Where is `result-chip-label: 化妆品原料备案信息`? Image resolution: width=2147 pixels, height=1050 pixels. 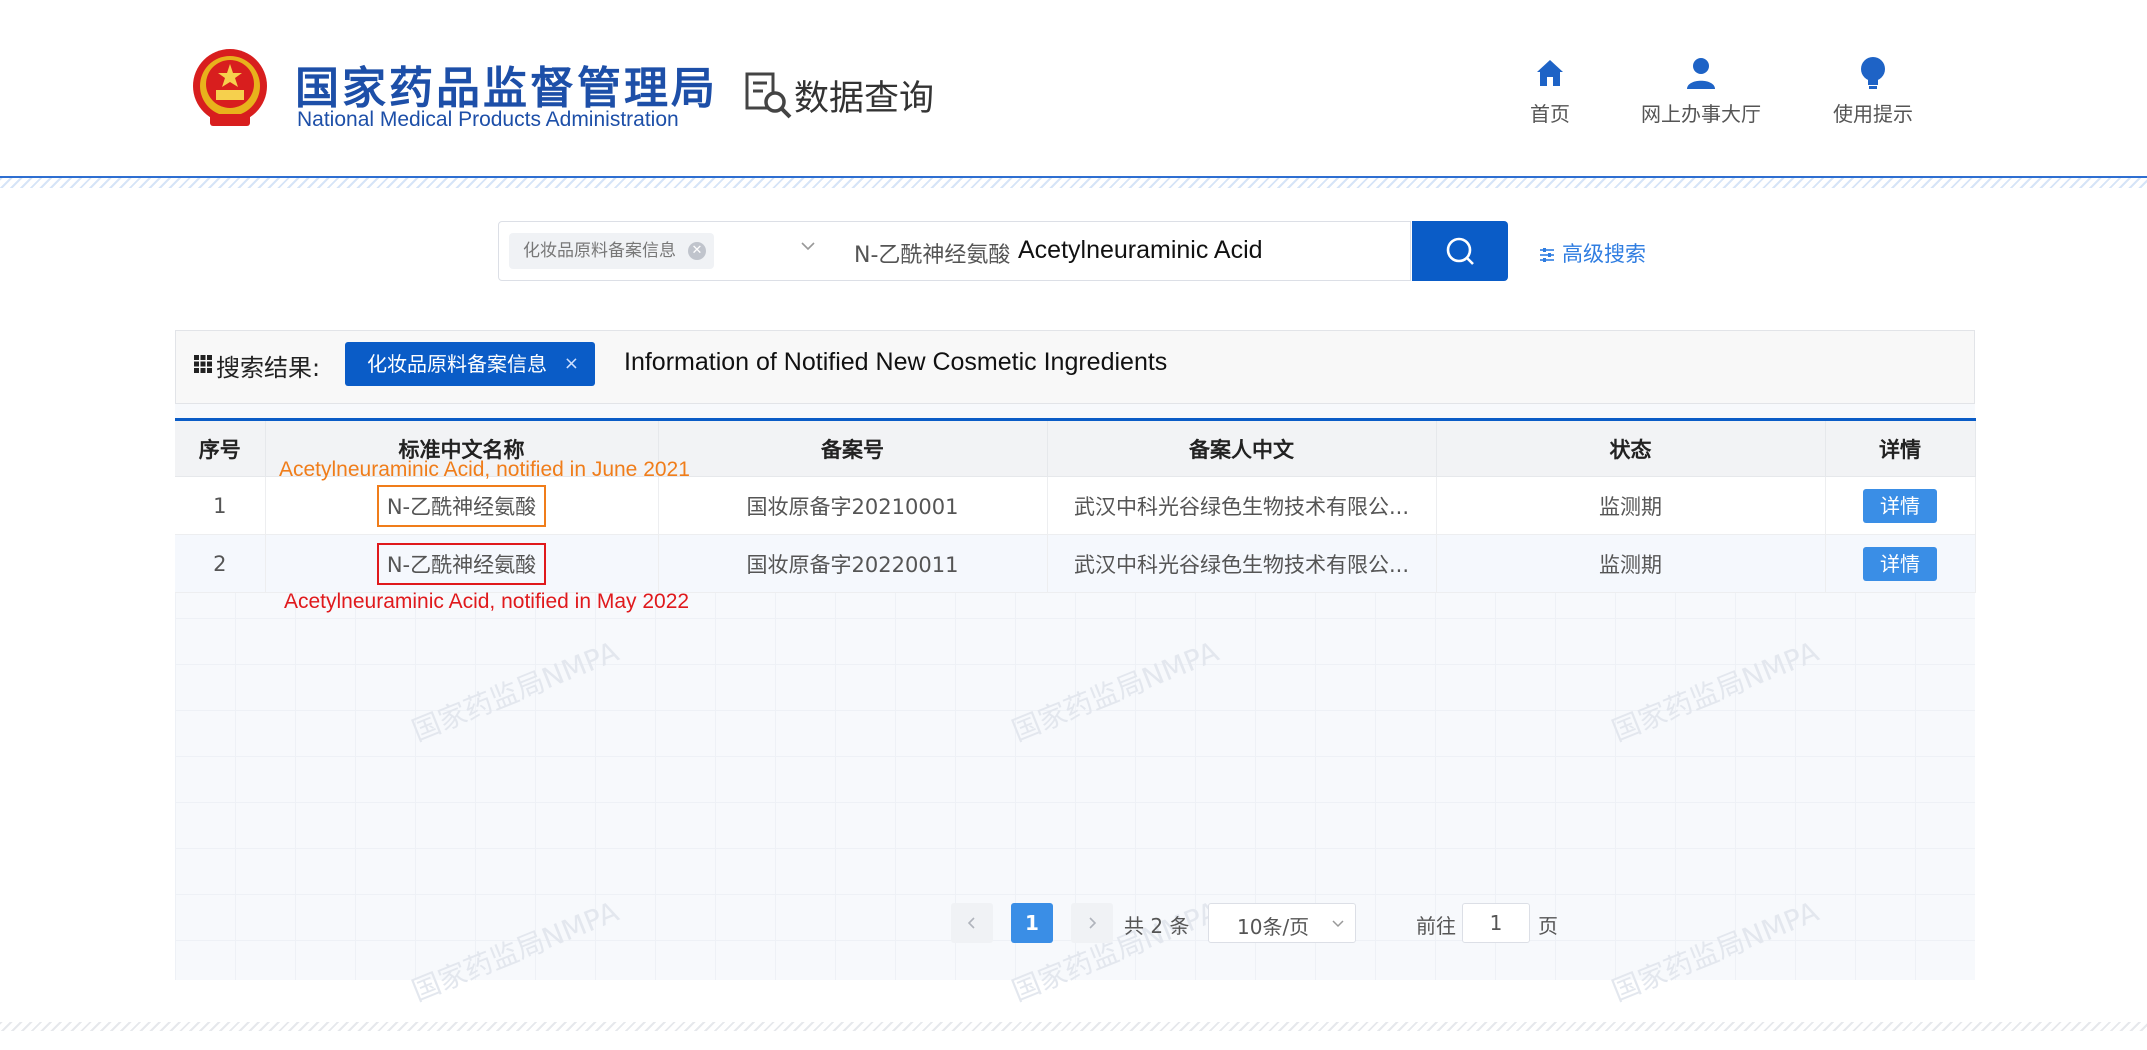
result-chip-label: 化妆品原料备案信息 is located at coordinates (457, 364).